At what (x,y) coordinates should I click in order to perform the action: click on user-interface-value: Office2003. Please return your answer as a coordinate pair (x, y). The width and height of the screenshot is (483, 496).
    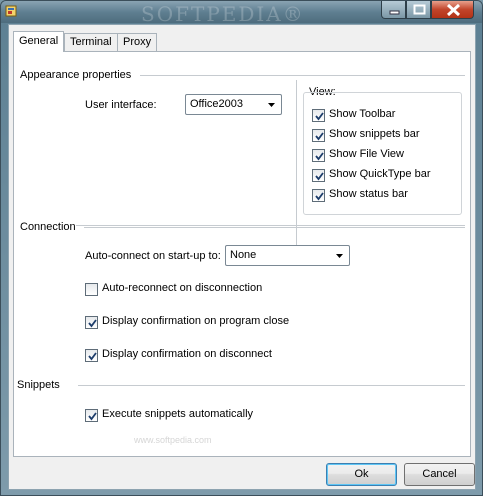
    Looking at the image, I should click on (217, 104).